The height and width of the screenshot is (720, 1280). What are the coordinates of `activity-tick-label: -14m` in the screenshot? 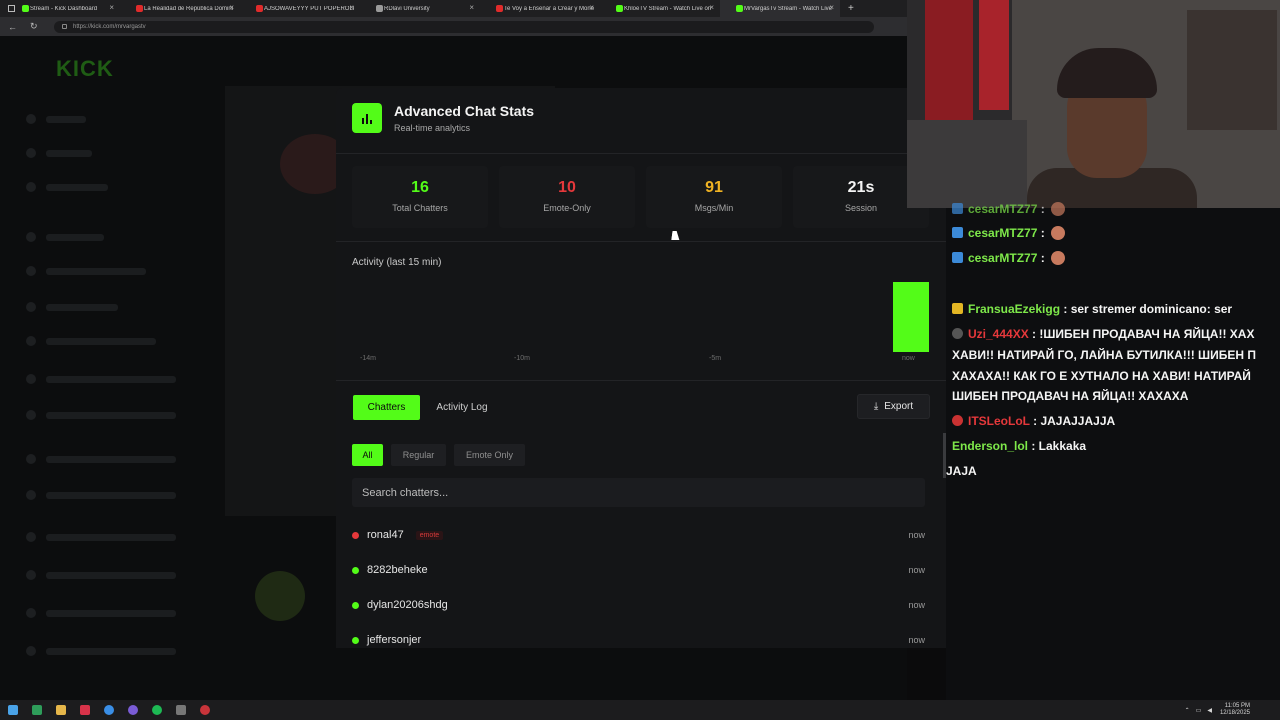 It's located at (368, 358).